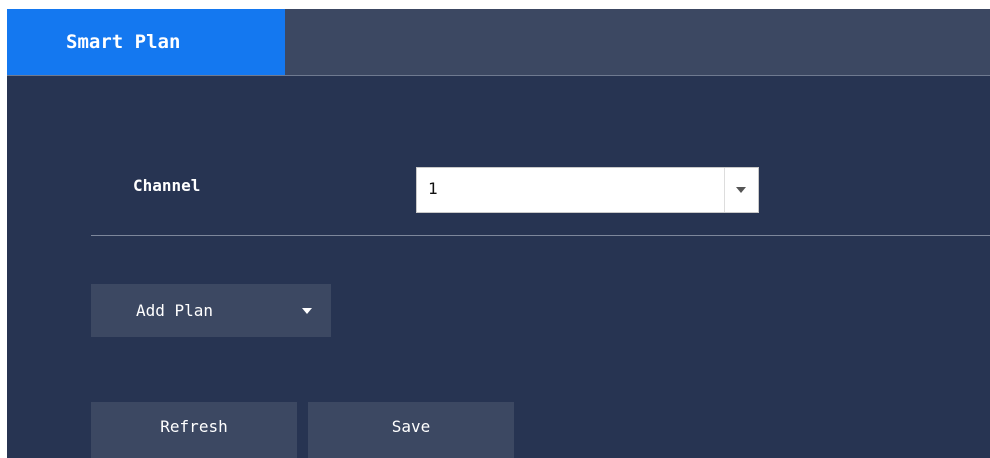  Describe the element at coordinates (175, 310) in the screenshot. I see `add-plan-label: Add Plan` at that location.